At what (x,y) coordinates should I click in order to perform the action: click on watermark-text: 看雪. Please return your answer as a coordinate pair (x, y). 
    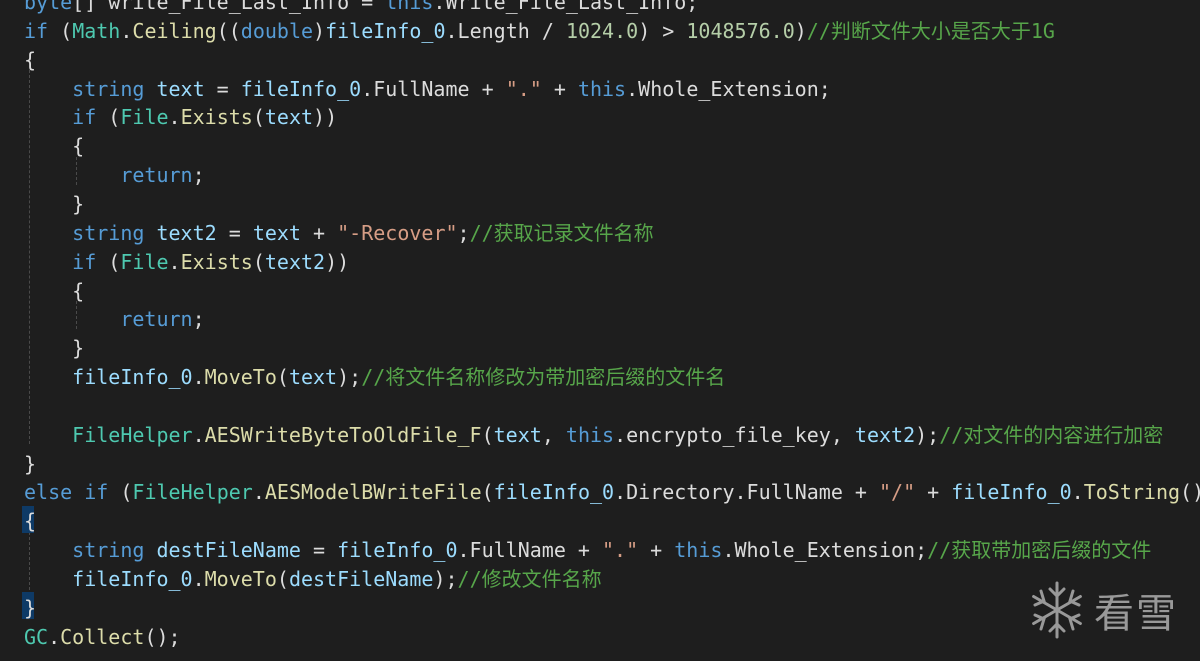
    Looking at the image, I should click on (1136, 614).